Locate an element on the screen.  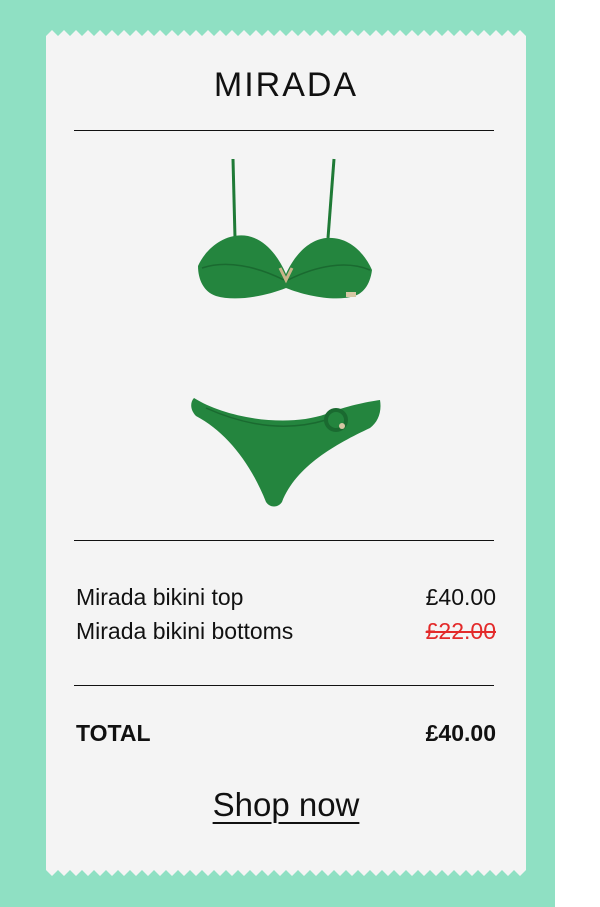
shop-now-link: Shop now is located at coordinates (286, 804).